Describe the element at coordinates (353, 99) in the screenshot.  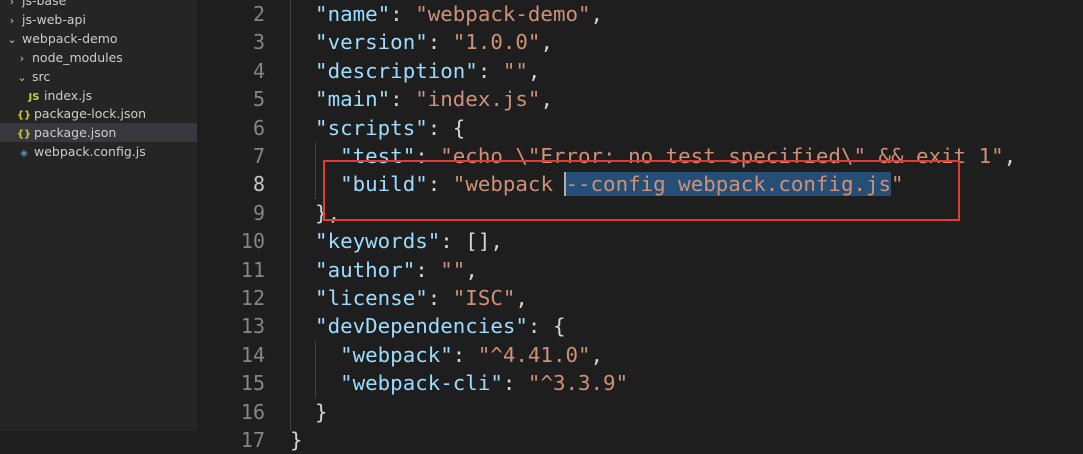
I see `json-key: "main"` at that location.